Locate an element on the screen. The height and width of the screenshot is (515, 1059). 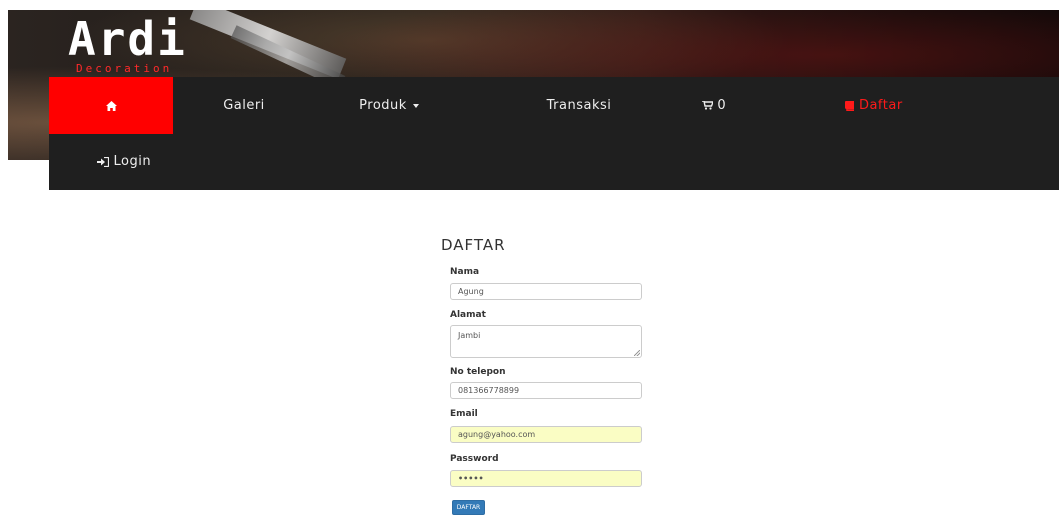
email-label: Email is located at coordinates (464, 414).